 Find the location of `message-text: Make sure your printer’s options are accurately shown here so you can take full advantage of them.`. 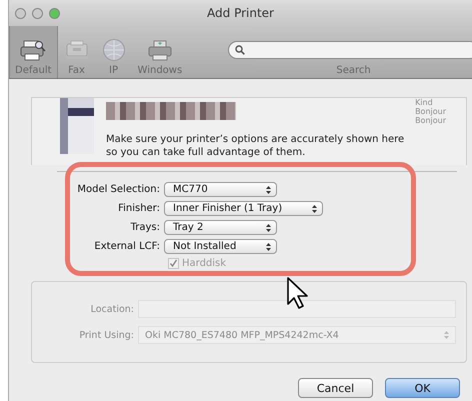

message-text: Make sure your printer’s options are accurately shown here so you can take full advantage of them. is located at coordinates (256, 146).